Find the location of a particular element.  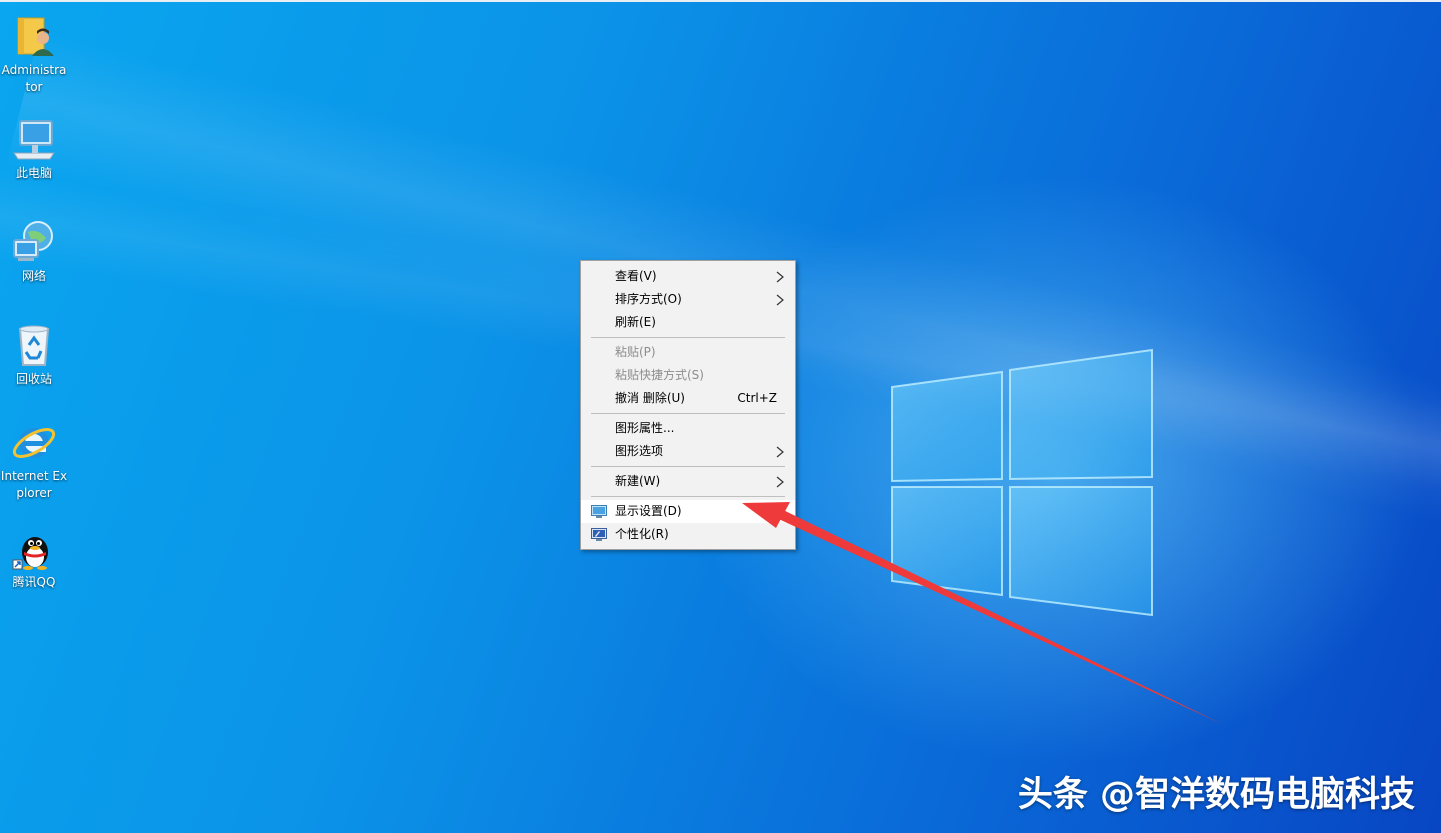

menu-item-label: 粘贴快捷方式(S) is located at coordinates (659, 375).